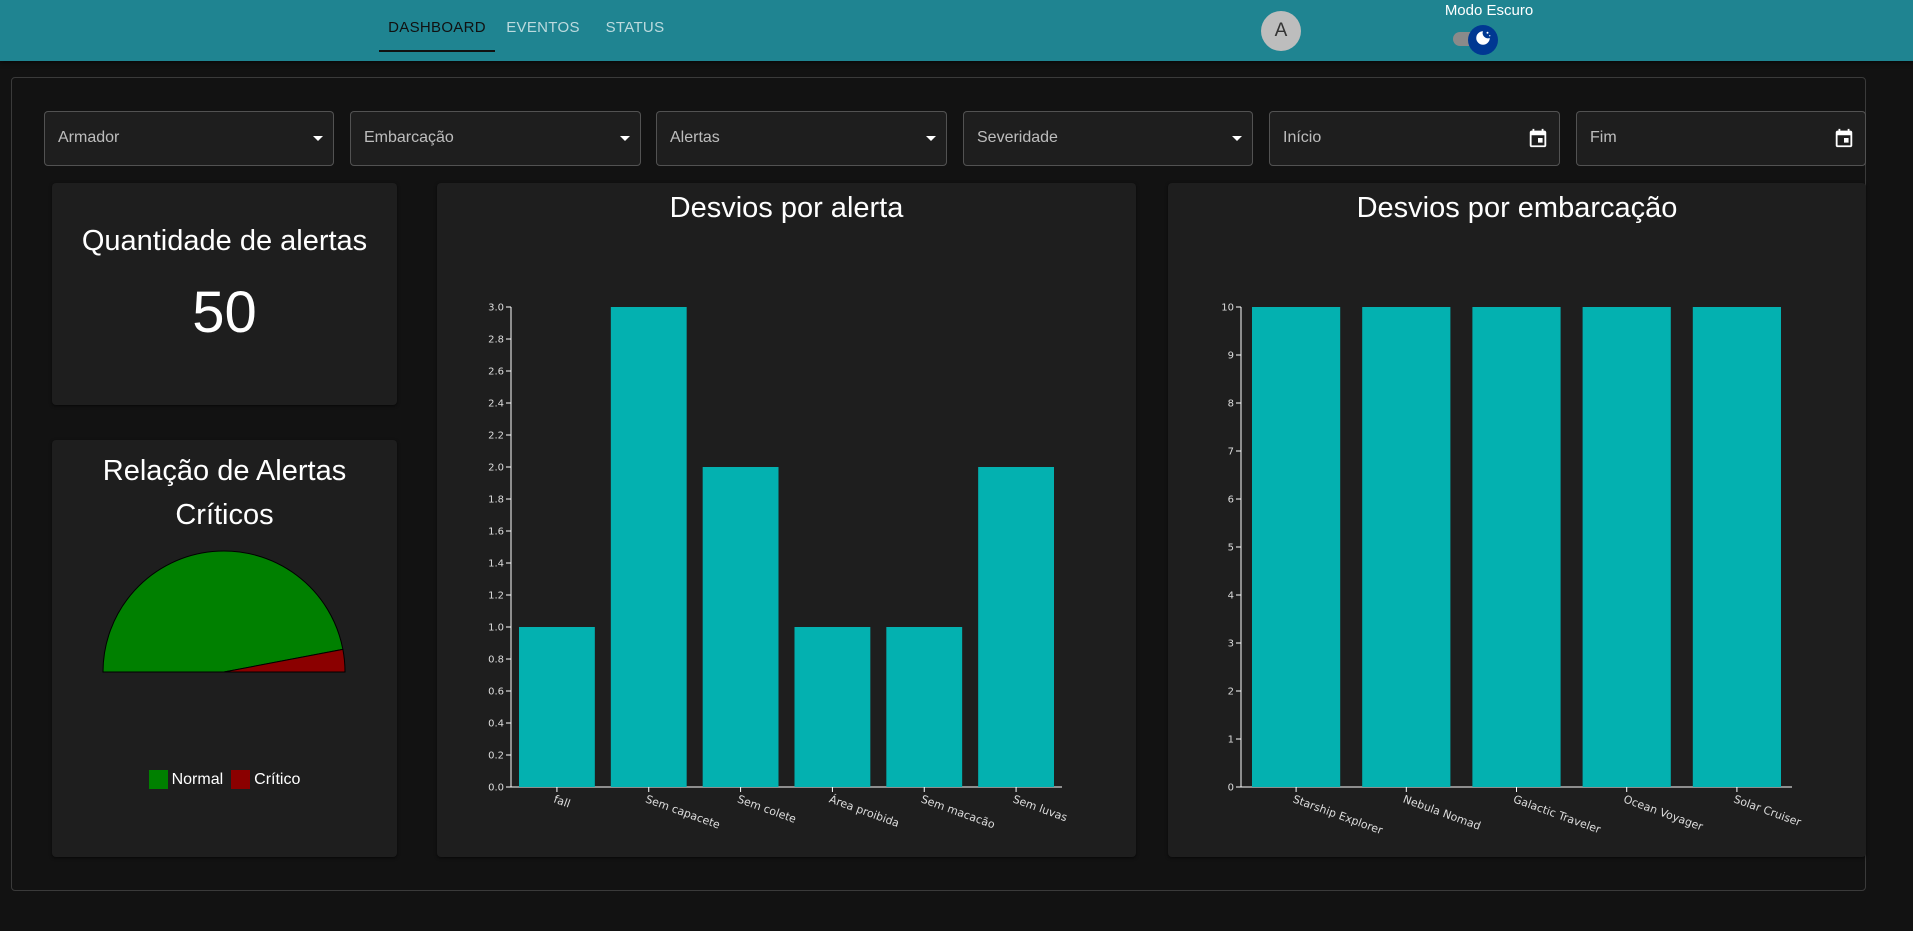 The width and height of the screenshot is (1913, 931). I want to click on y-tick-label: 3, so click(1231, 644).